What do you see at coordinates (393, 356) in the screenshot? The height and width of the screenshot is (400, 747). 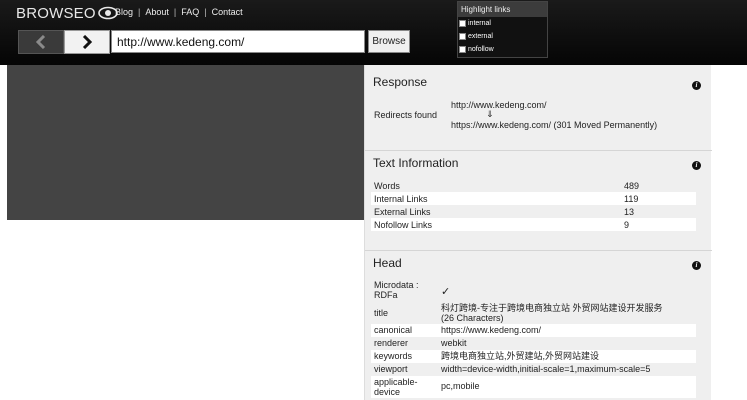 I see `row-label: keywords` at bounding box center [393, 356].